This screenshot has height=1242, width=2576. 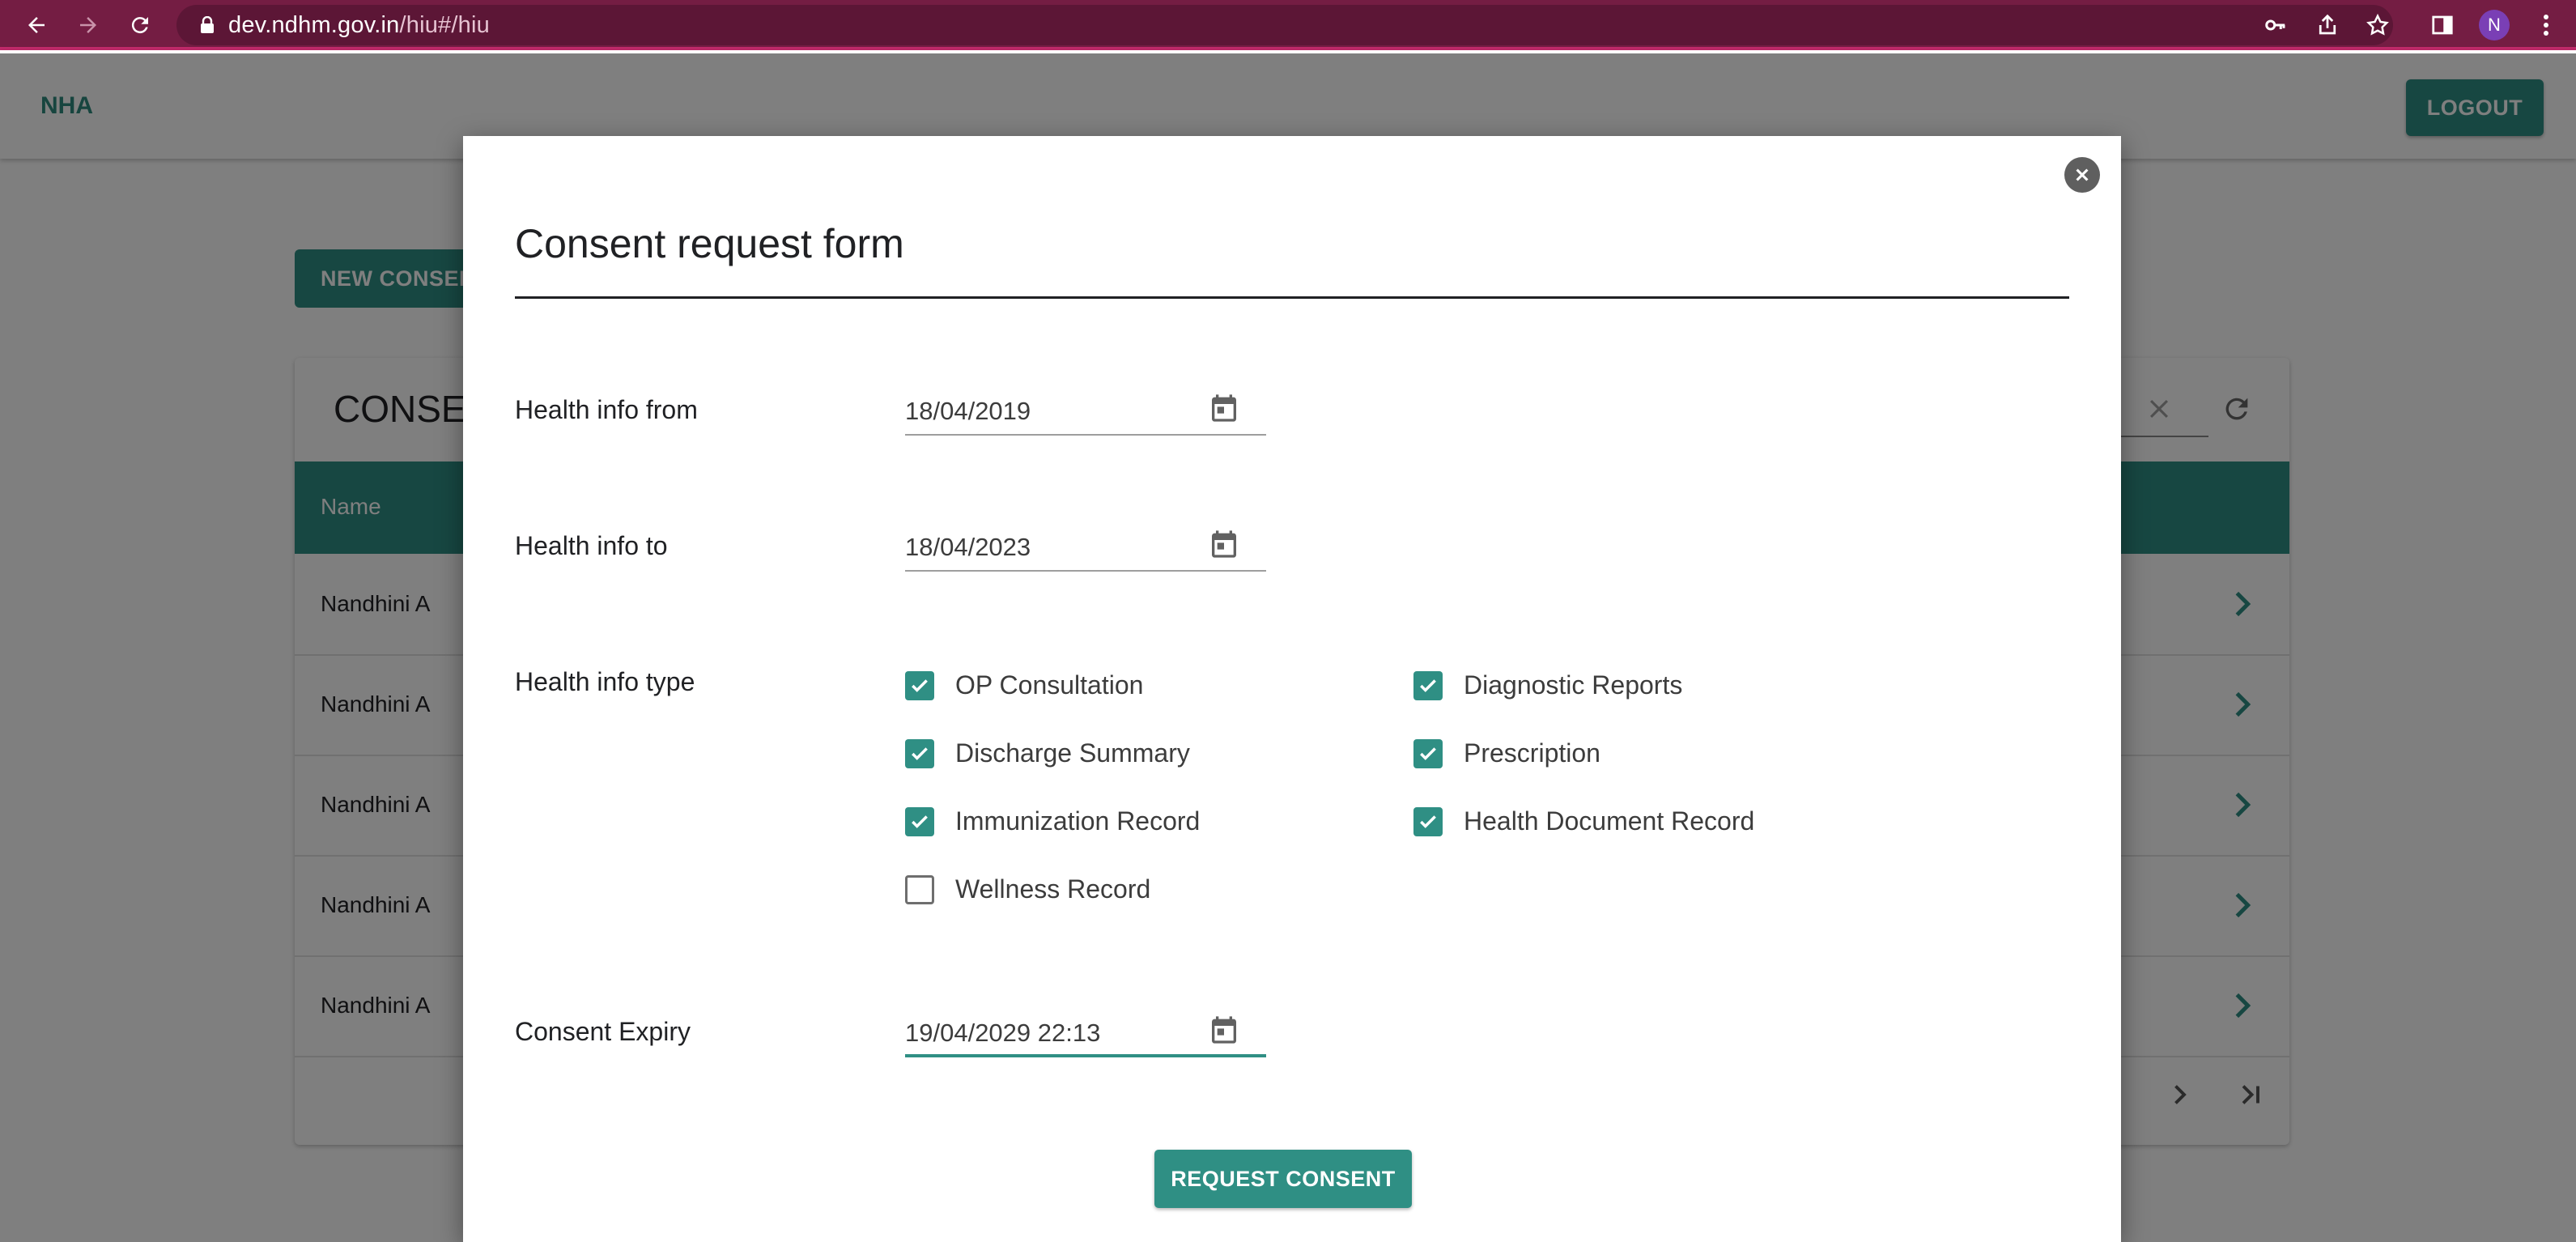 I want to click on checkbox-label: Prescription, so click(x=1532, y=753).